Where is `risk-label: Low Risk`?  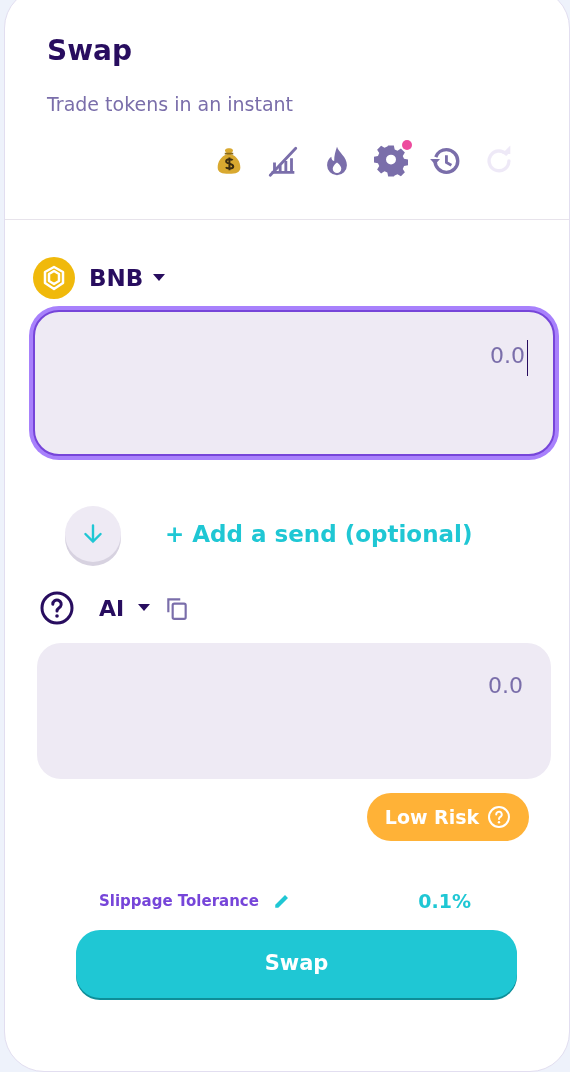
risk-label: Low Risk is located at coordinates (432, 817).